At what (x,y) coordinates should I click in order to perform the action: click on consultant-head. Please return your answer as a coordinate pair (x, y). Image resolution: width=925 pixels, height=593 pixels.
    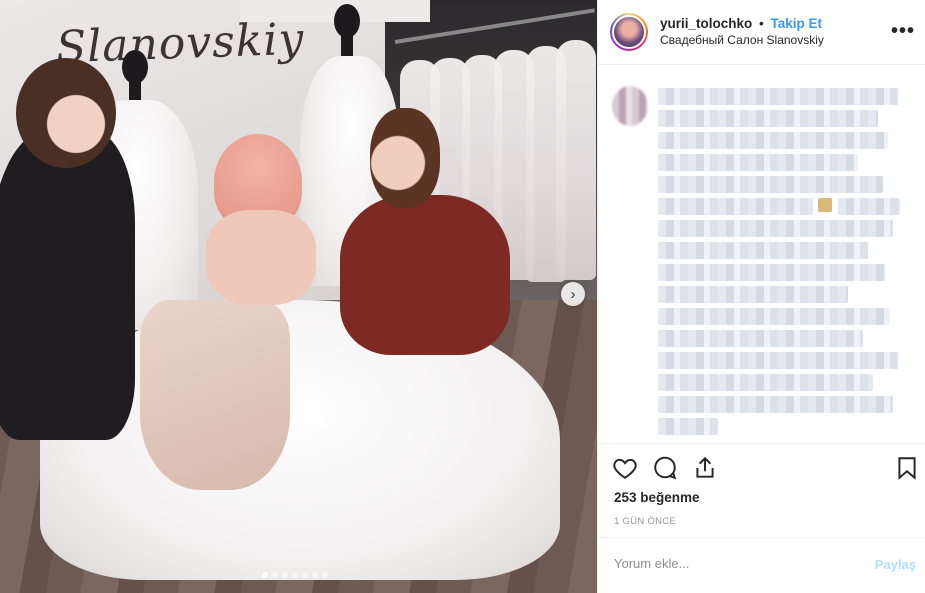
    Looking at the image, I should click on (66, 113).